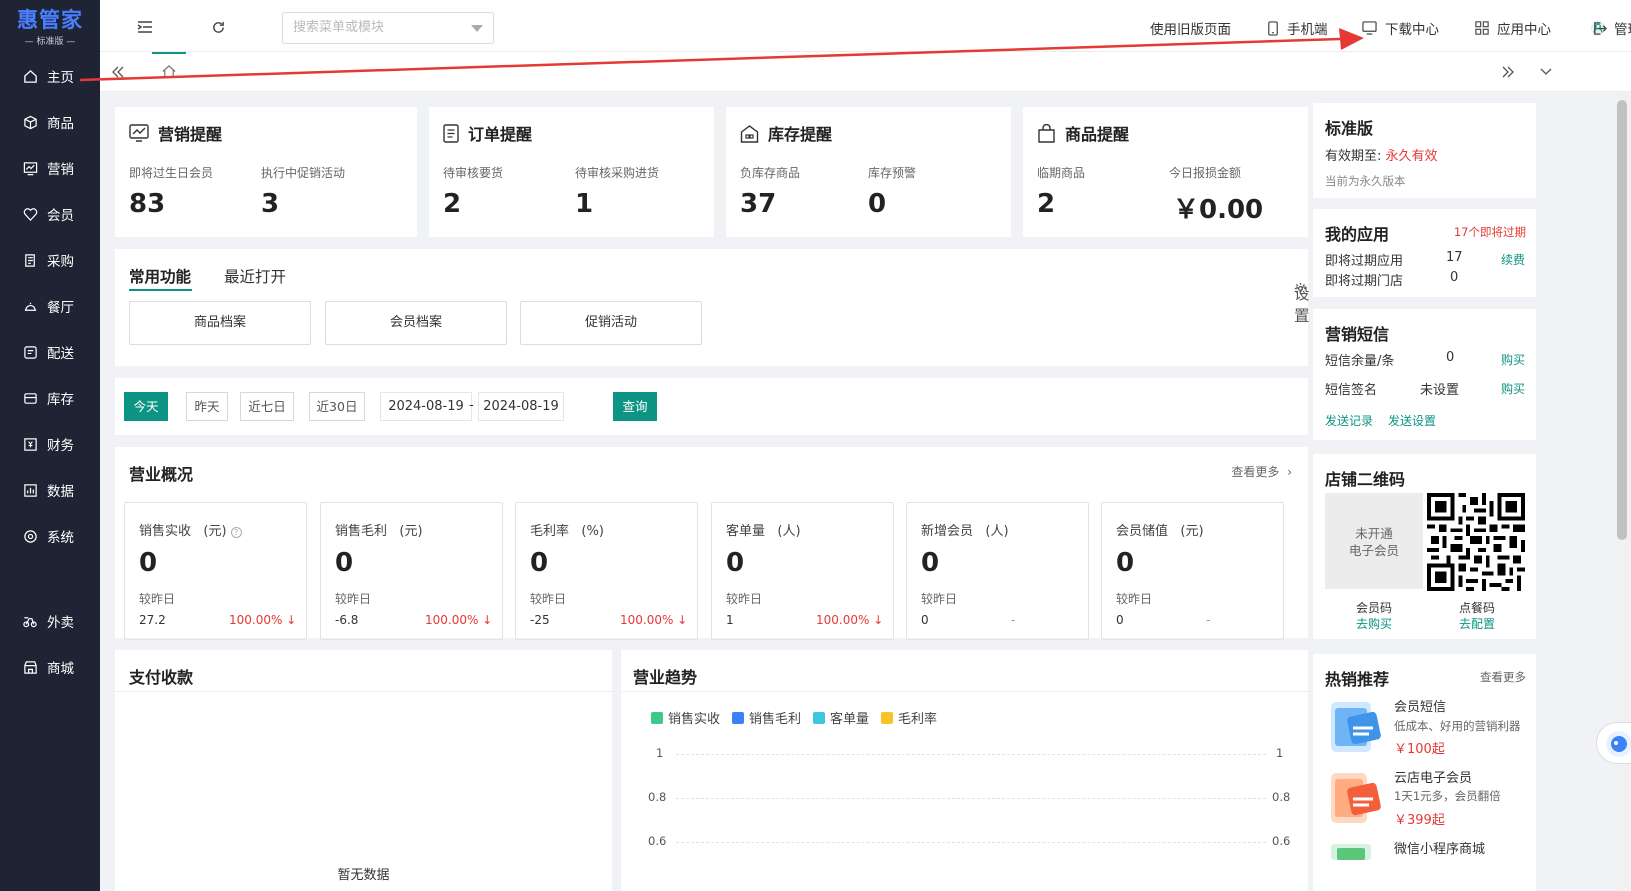 The width and height of the screenshot is (1631, 891). Describe the element at coordinates (50, 260) in the screenshot. I see `sidebar-item-purchase: 采购` at that location.